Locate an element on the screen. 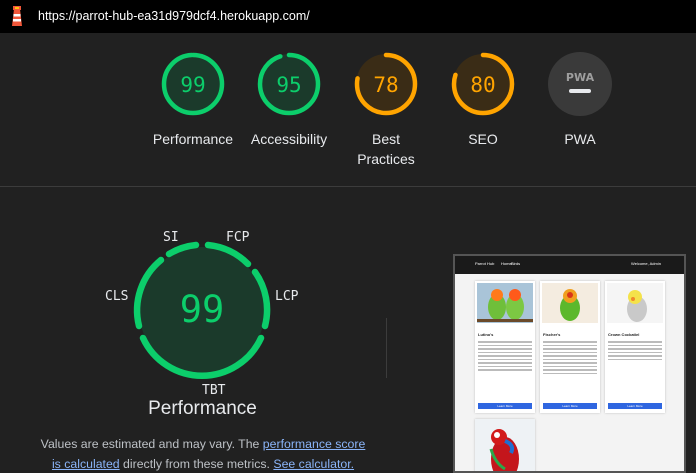 Image resolution: width=696 pixels, height=473 pixels. macaw-photo-icon is located at coordinates (505, 445).